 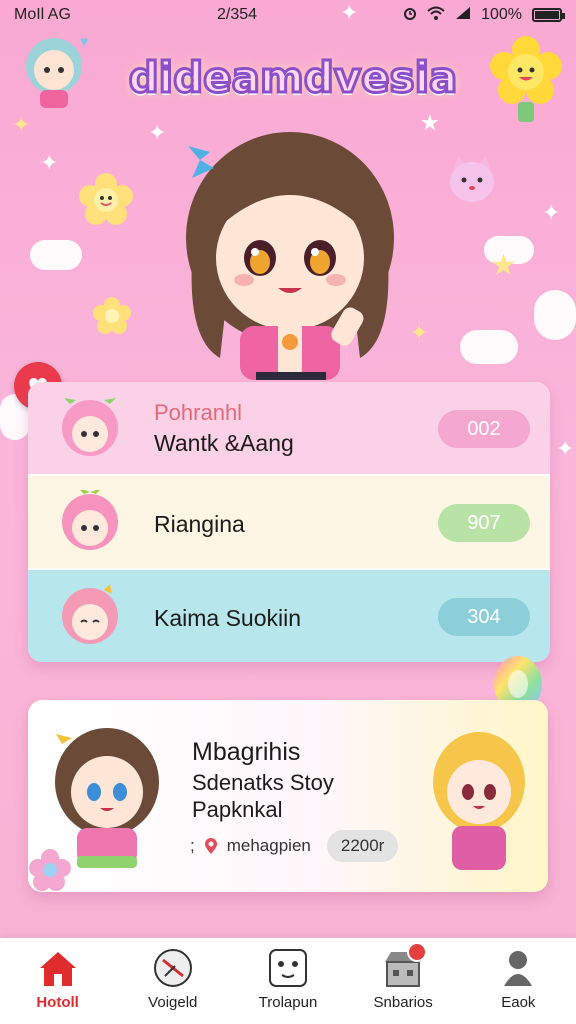 I want to click on tab-label: Trolapun, so click(x=288, y=1002).